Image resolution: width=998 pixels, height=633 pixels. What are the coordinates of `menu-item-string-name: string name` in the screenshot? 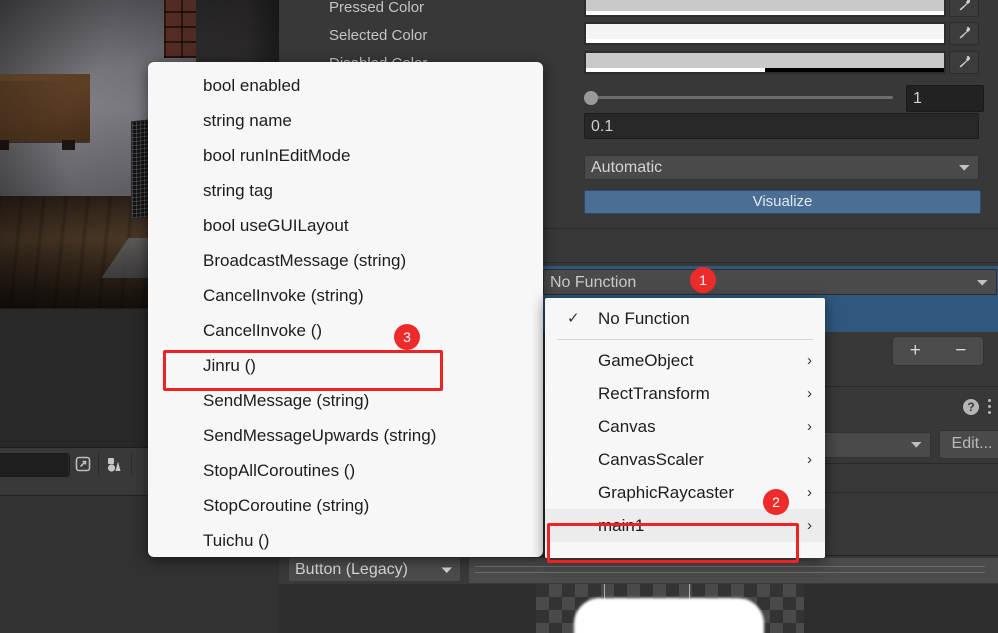 It's located at (345, 120).